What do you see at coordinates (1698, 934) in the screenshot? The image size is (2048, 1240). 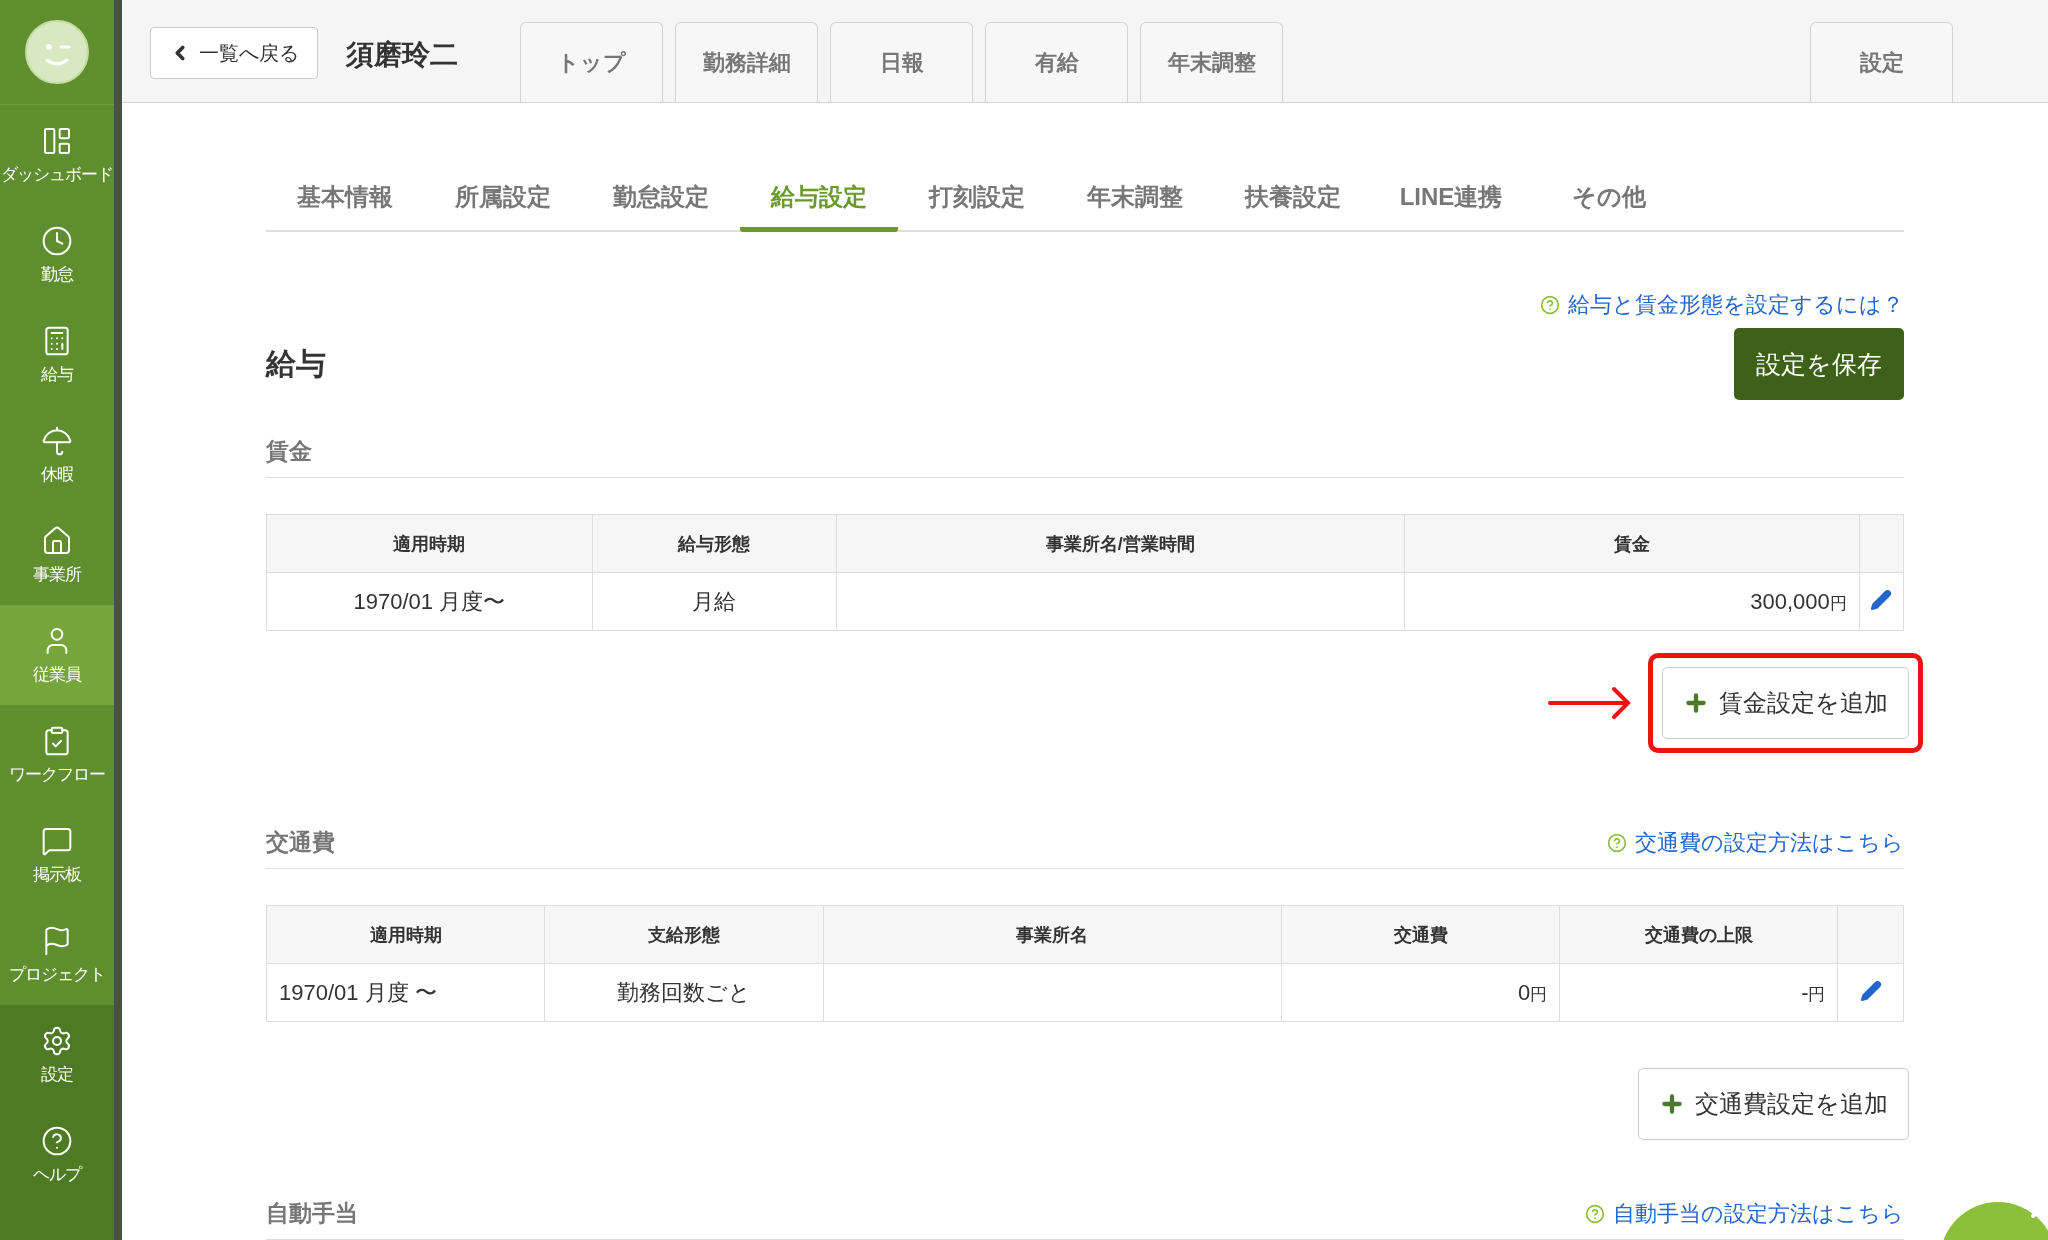 I see `column-header: 交通費の上限` at bounding box center [1698, 934].